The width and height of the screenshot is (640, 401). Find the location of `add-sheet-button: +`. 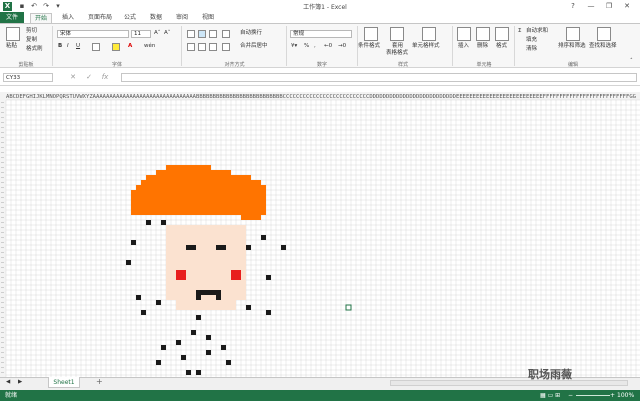

add-sheet-button: + is located at coordinates (99, 382).